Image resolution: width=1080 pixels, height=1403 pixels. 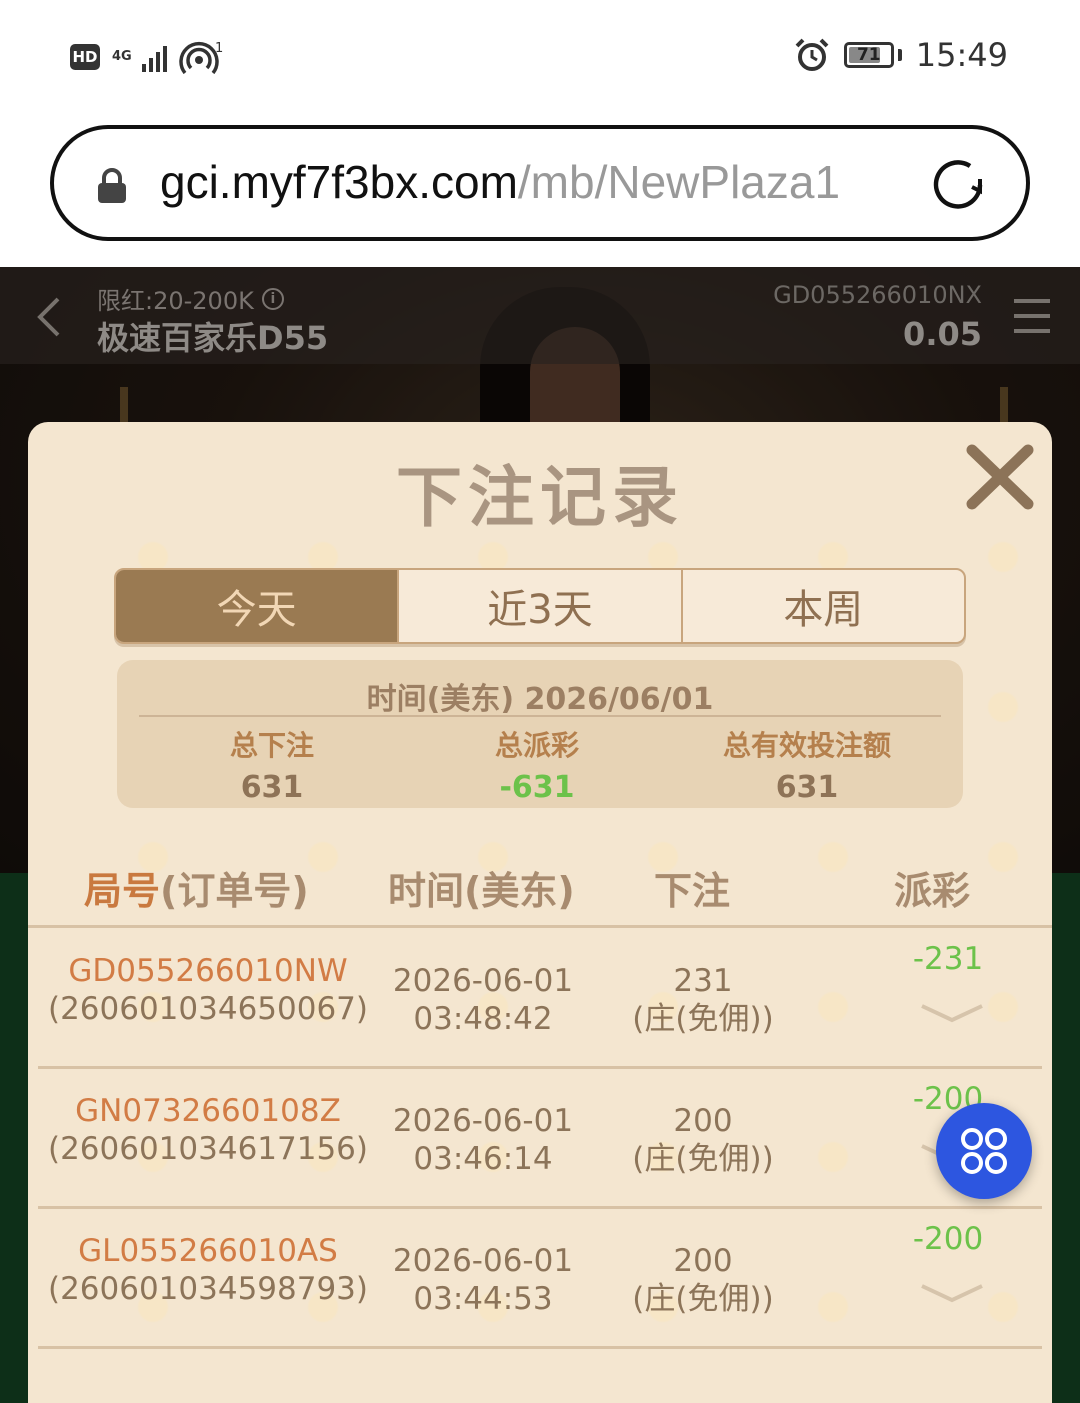 I want to click on tab-today: 今天, so click(x=258, y=606).